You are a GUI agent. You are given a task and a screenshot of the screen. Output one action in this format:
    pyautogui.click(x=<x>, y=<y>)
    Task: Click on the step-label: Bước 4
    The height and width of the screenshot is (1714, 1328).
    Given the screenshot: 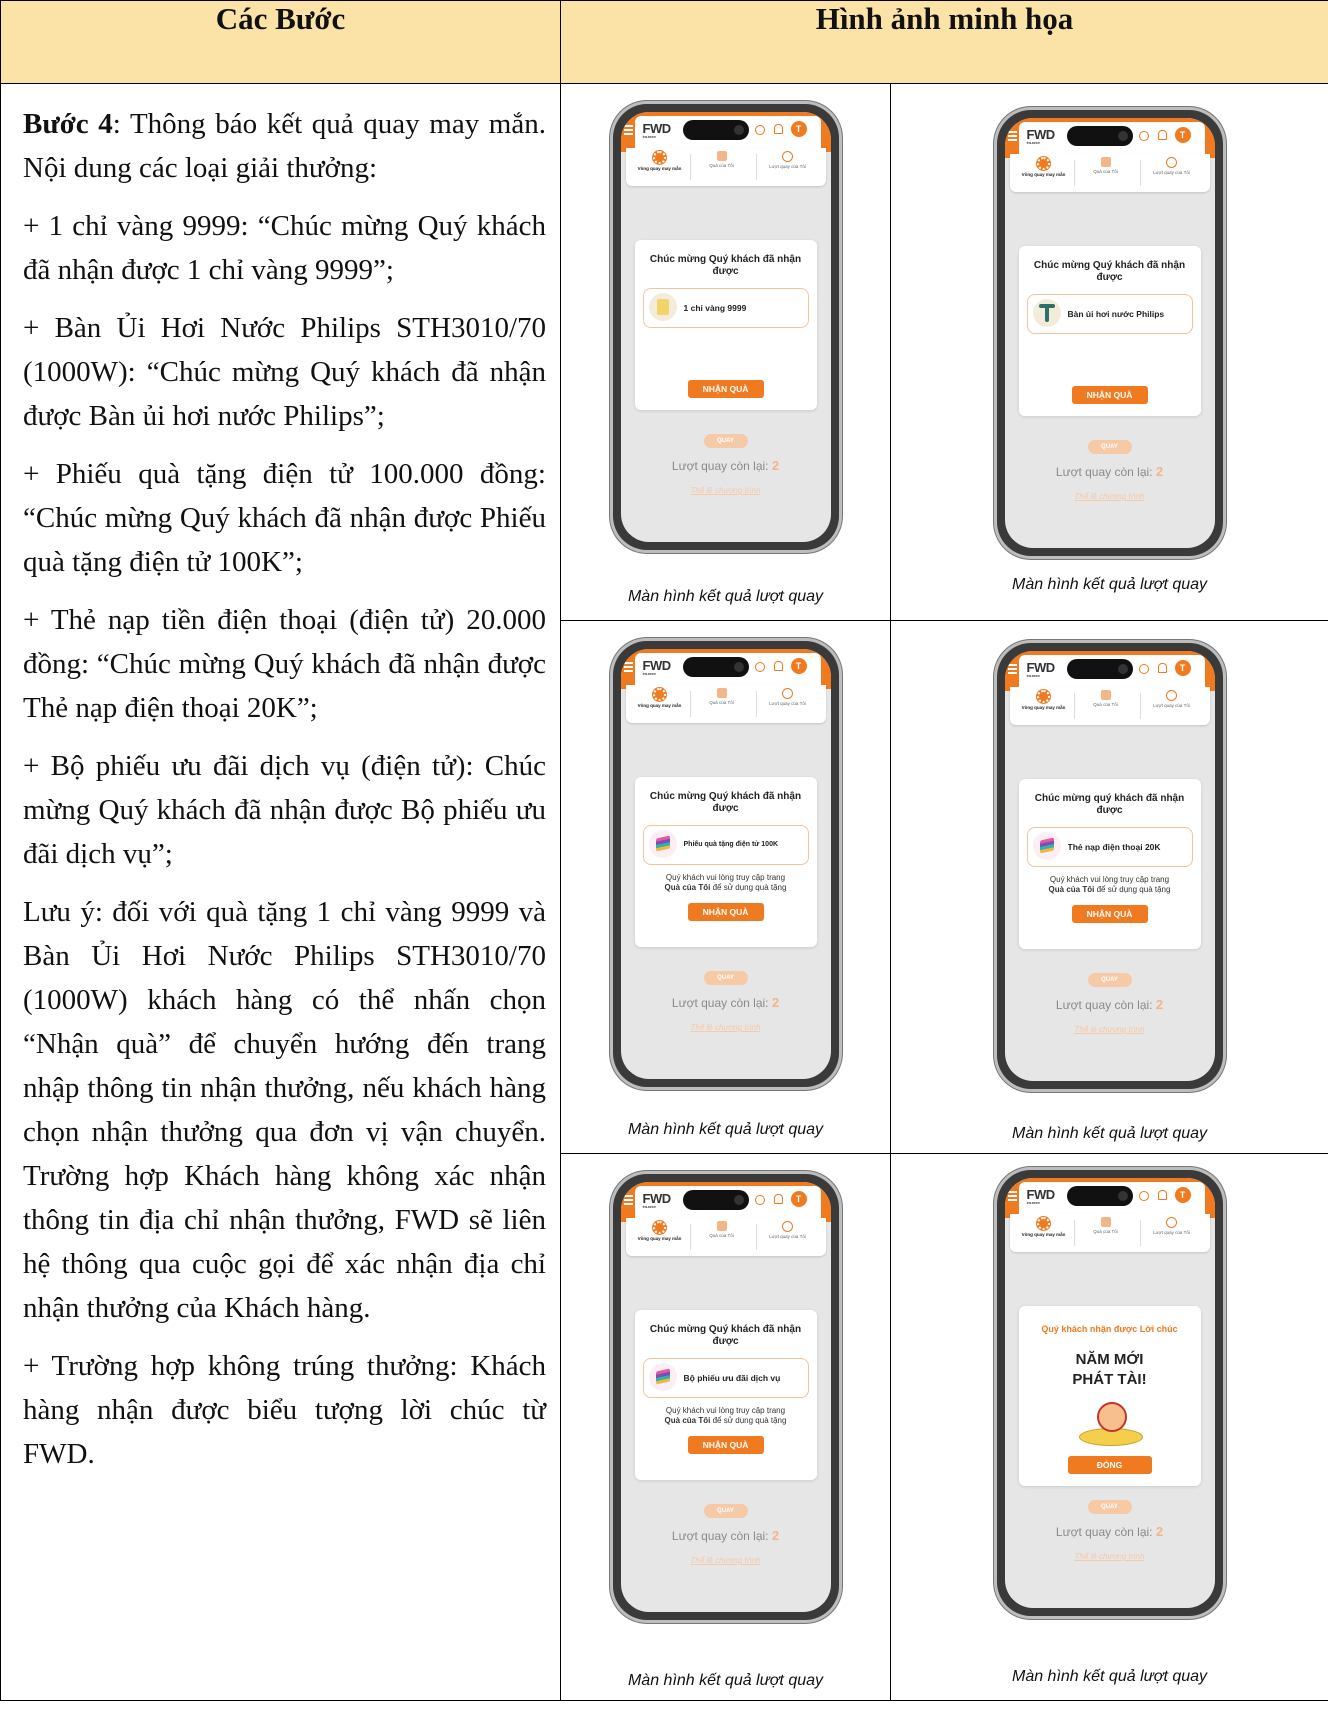 What is the action you would take?
    pyautogui.click(x=68, y=124)
    